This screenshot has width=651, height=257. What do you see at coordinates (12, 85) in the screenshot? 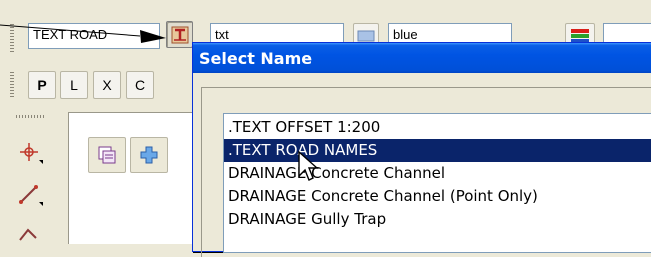
I see `mode-grip` at bounding box center [12, 85].